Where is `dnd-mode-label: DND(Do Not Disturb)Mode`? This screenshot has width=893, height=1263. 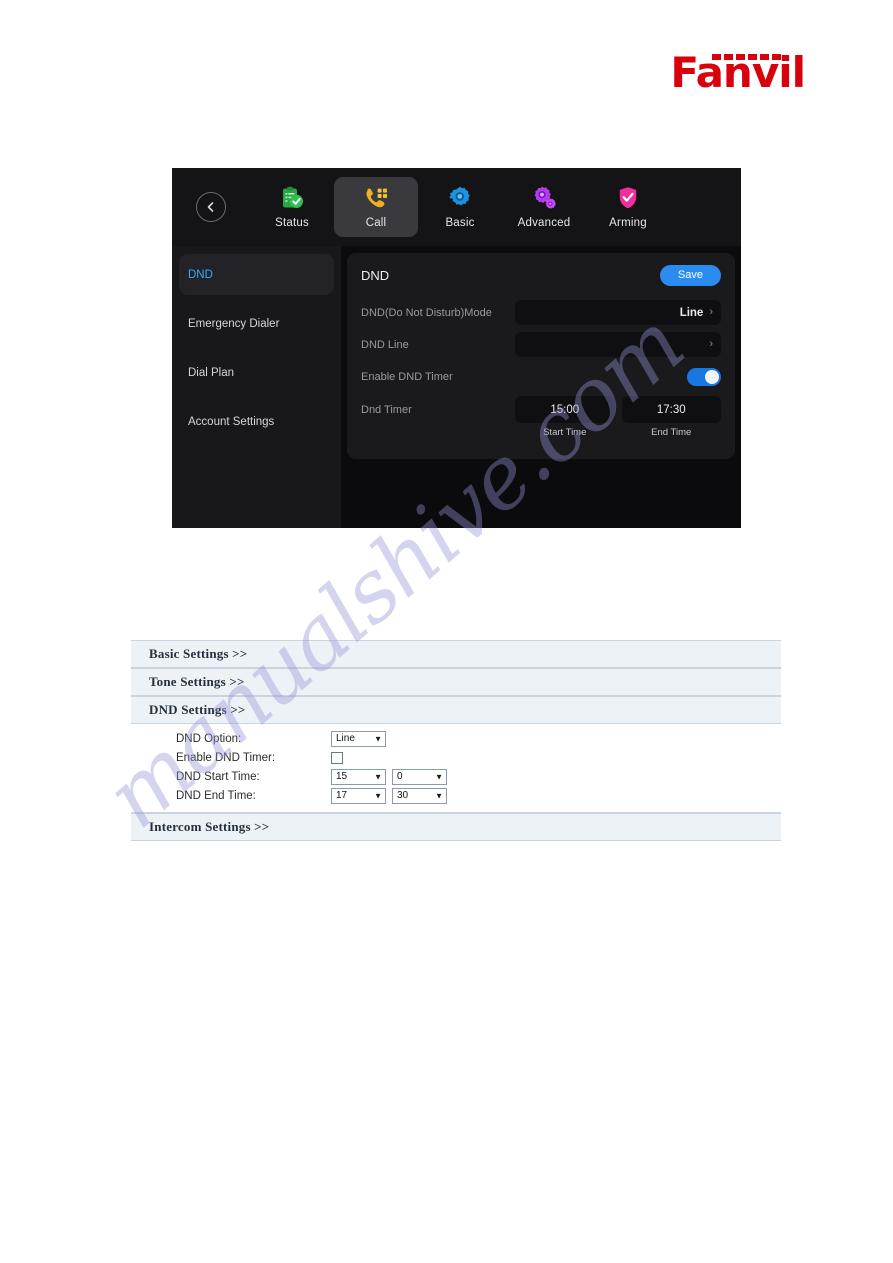 dnd-mode-label: DND(Do Not Disturb)Mode is located at coordinates (426, 312).